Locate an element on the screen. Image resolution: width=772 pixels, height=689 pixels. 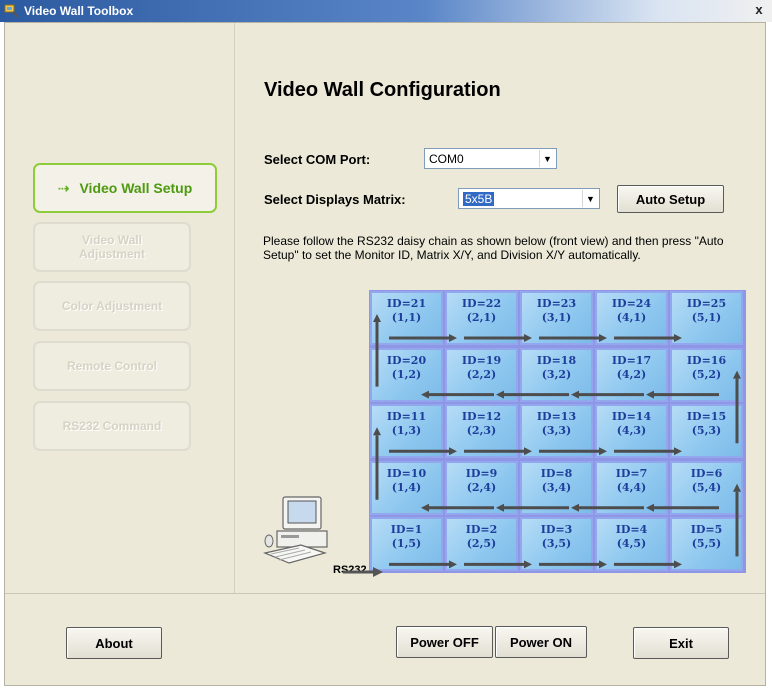
sidebar-item-label: Video Wall Adjustment is located at coordinates (112, 247).